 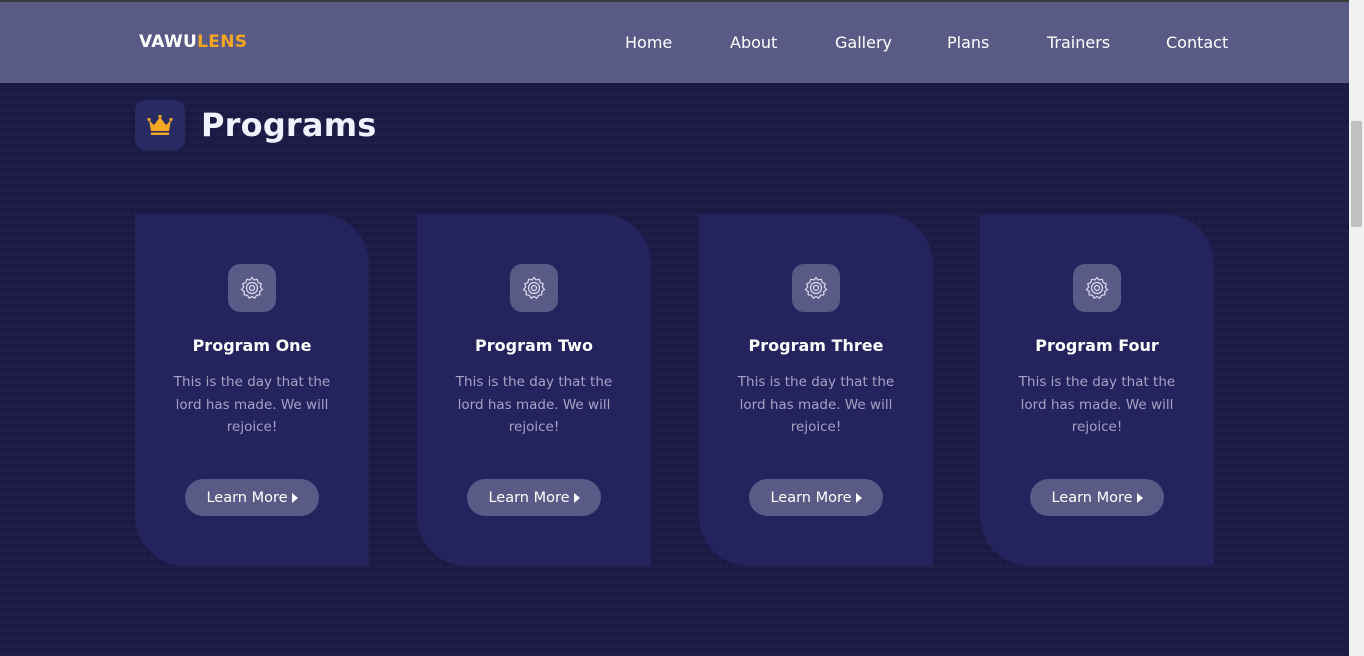 I want to click on section-header: Programs, so click(x=256, y=125).